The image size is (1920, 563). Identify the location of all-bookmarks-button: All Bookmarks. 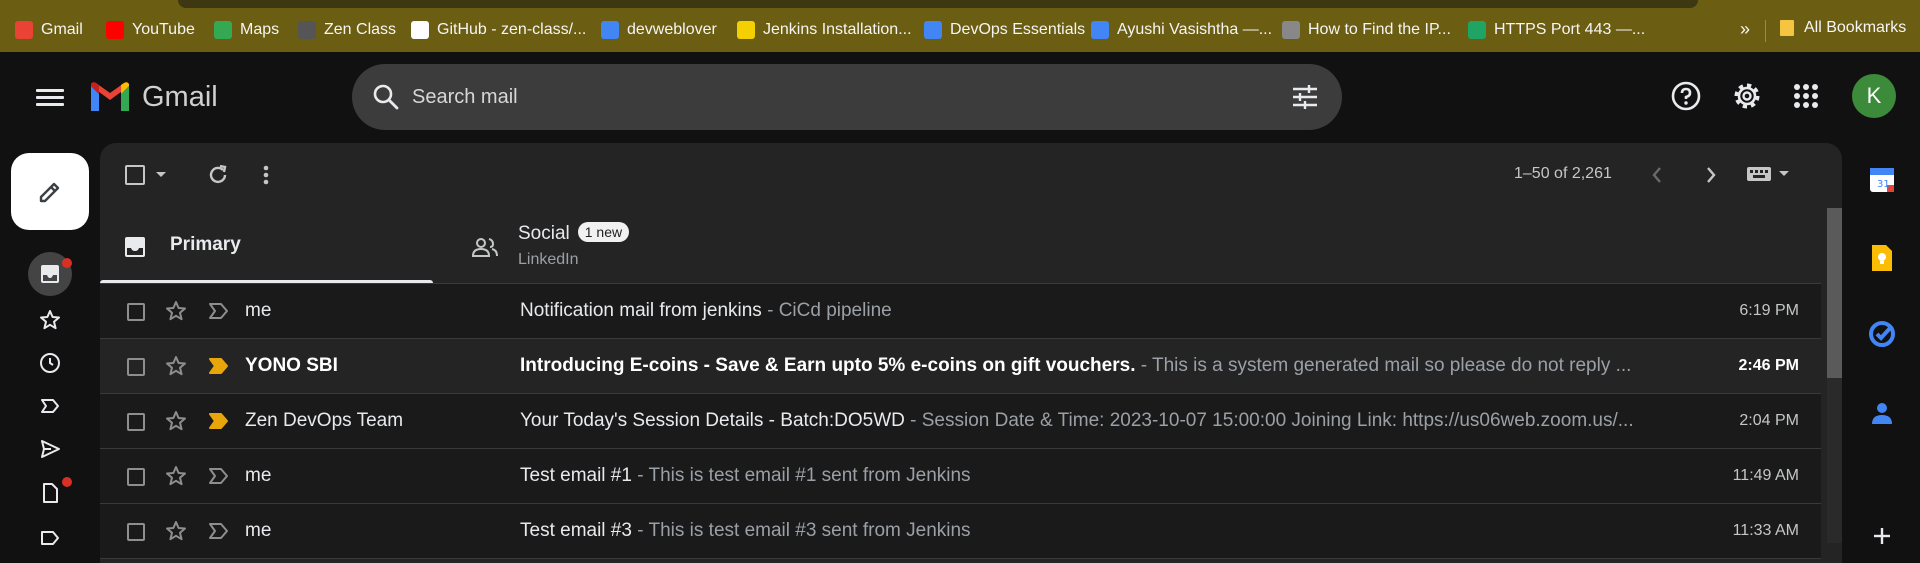
(1842, 28).